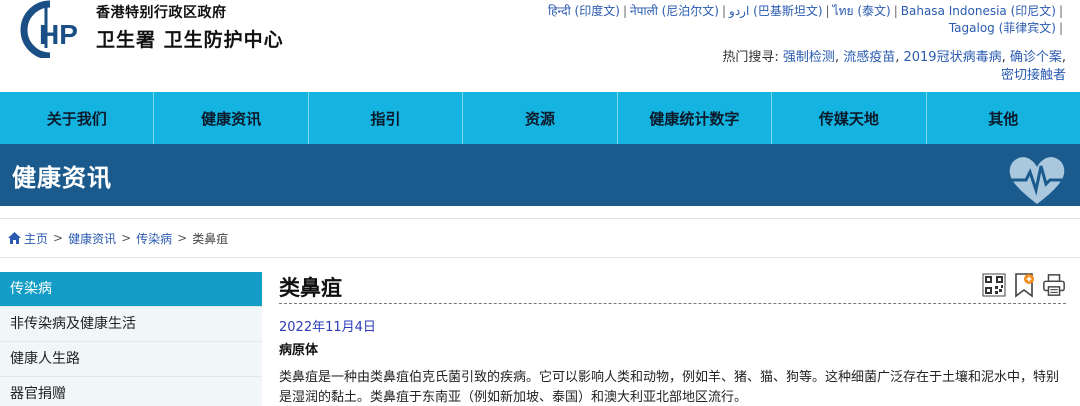 This screenshot has width=1080, height=406. I want to click on heart-pulse-icon, so click(1037, 180).